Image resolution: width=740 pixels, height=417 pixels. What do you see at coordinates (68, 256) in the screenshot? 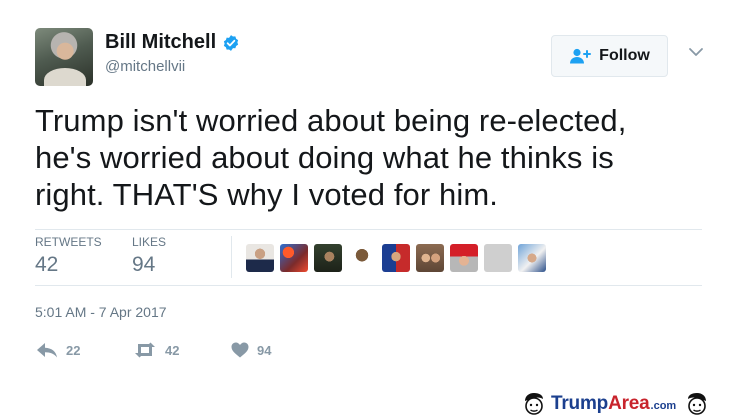
I see `retweets-stat: RETWEETS 42` at bounding box center [68, 256].